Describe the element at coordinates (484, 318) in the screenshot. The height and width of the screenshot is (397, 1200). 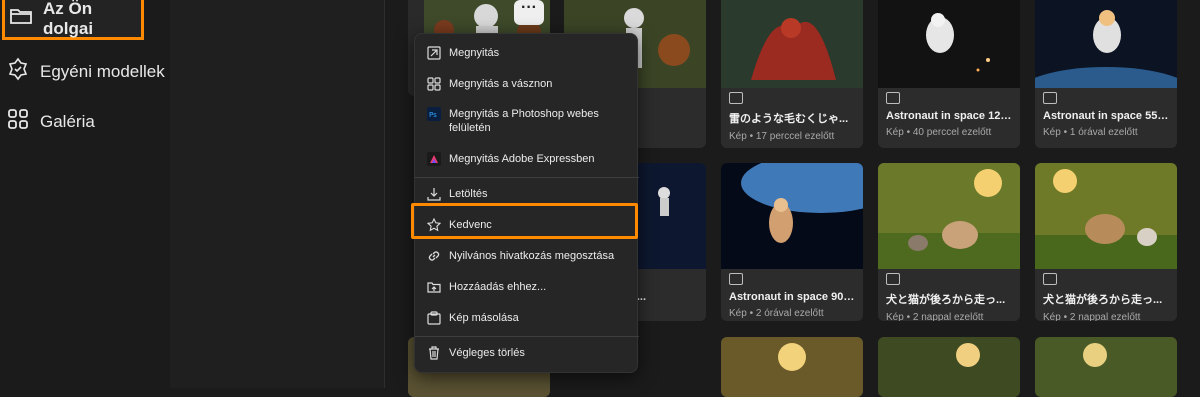
I see `menu-item-label: Kép másolása` at that location.